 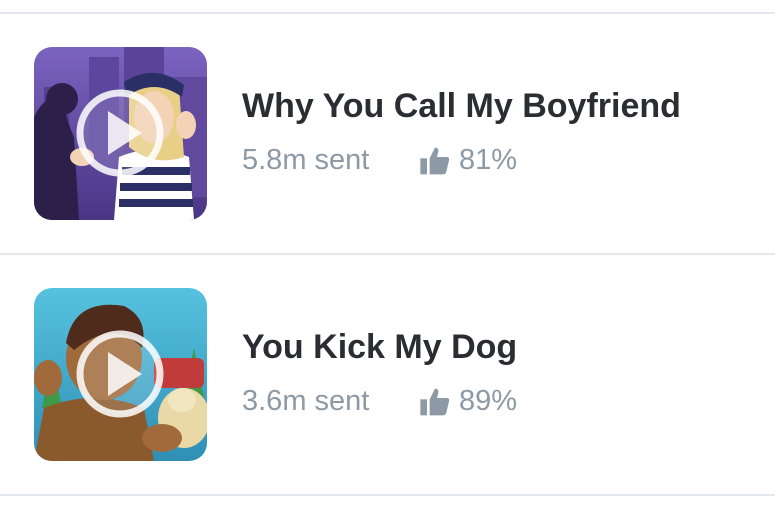 I want to click on likes-percent: 81%, so click(x=488, y=160).